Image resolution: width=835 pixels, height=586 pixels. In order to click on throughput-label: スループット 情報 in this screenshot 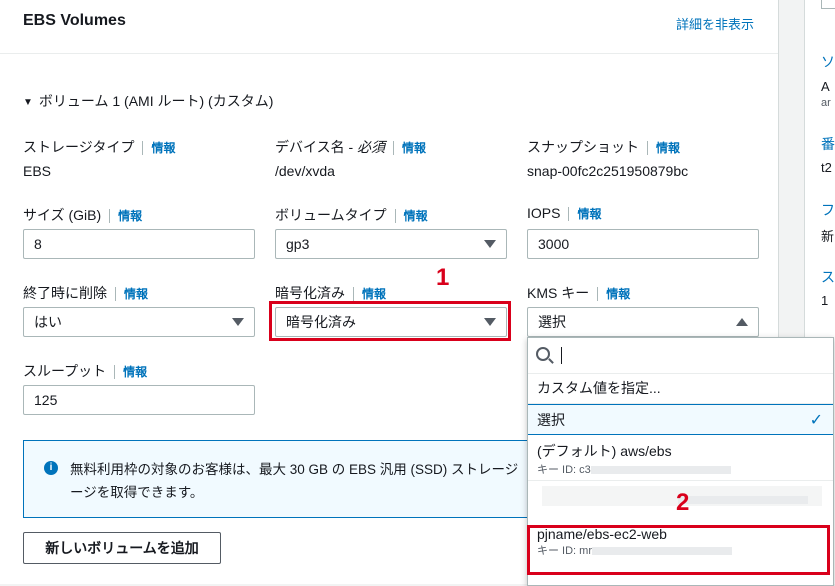, I will do `click(85, 371)`.